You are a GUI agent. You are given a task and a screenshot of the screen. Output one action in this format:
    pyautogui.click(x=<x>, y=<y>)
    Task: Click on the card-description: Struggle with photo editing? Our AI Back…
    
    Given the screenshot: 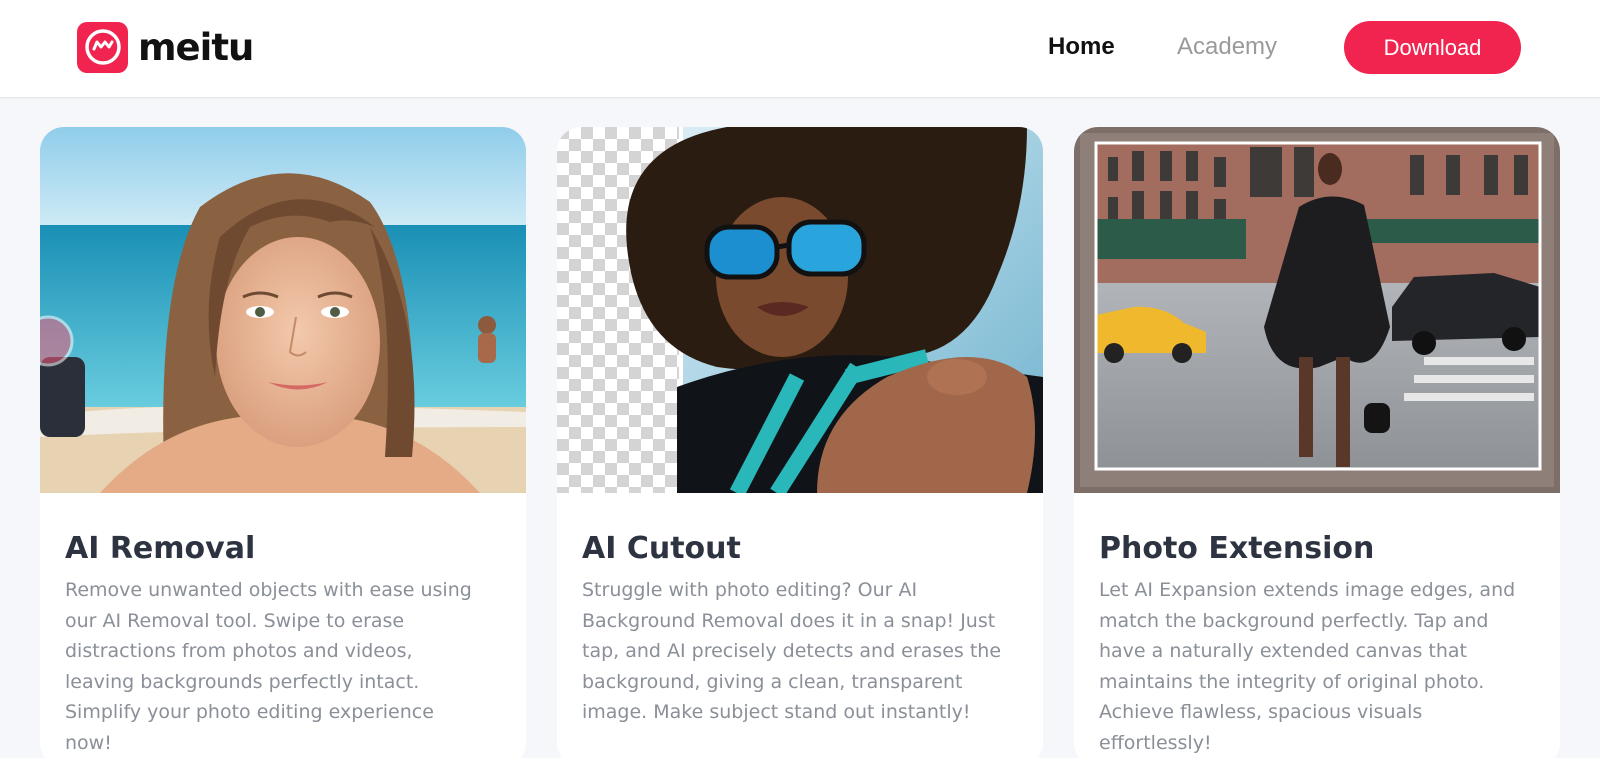 What is the action you would take?
    pyautogui.click(x=792, y=651)
    